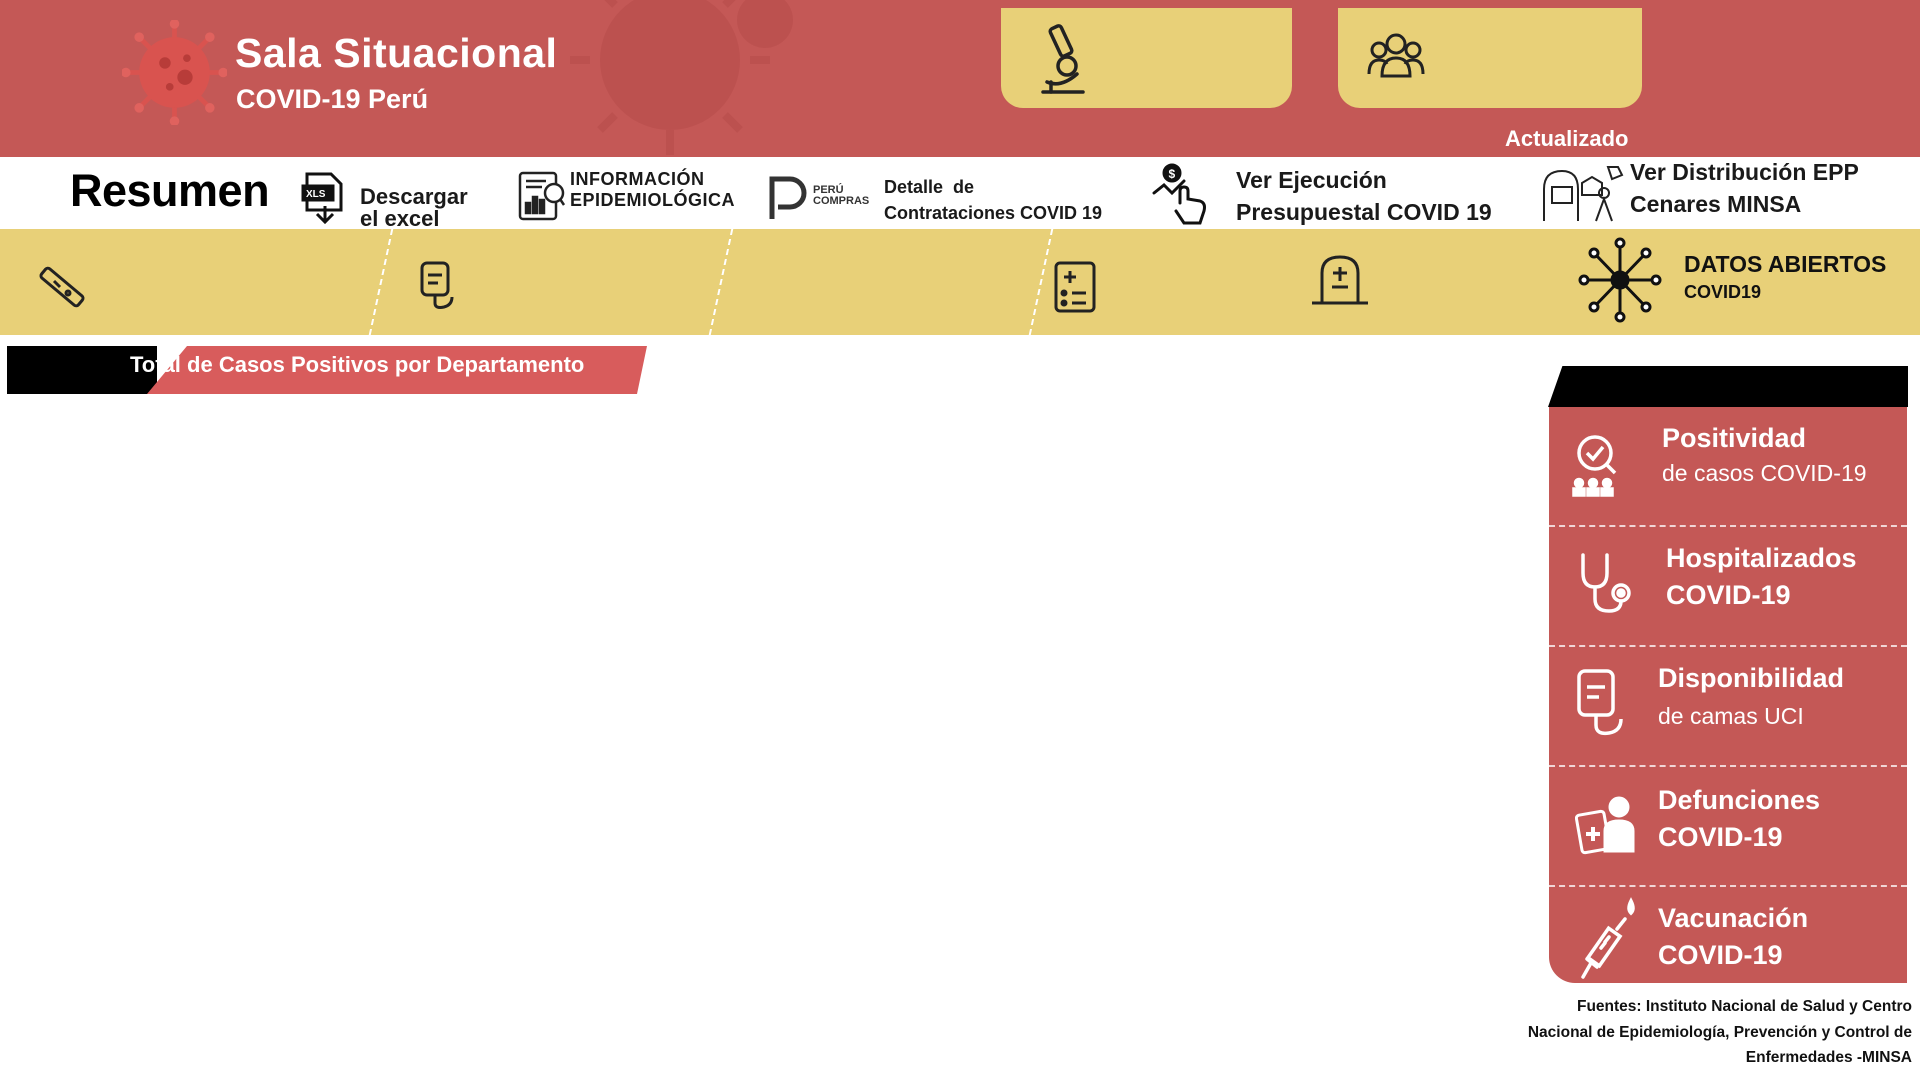  Describe the element at coordinates (1608, 938) in the screenshot. I see `syringe-icon` at that location.